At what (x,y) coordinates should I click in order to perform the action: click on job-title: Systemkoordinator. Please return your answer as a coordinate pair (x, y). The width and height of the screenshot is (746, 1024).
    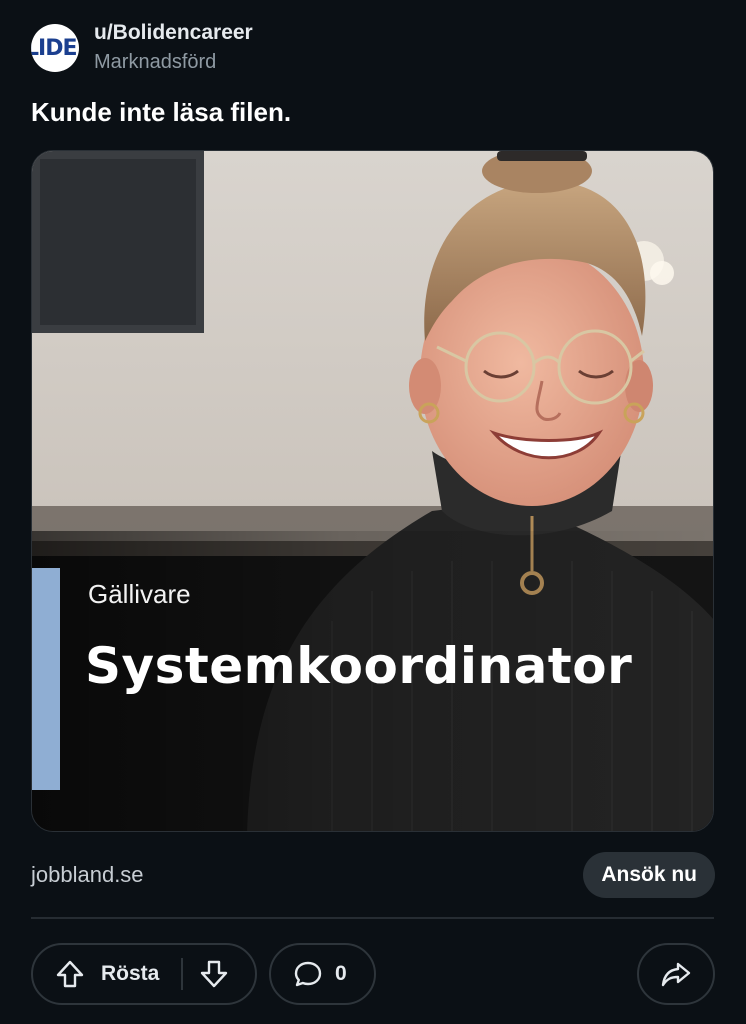
    Looking at the image, I should click on (359, 666).